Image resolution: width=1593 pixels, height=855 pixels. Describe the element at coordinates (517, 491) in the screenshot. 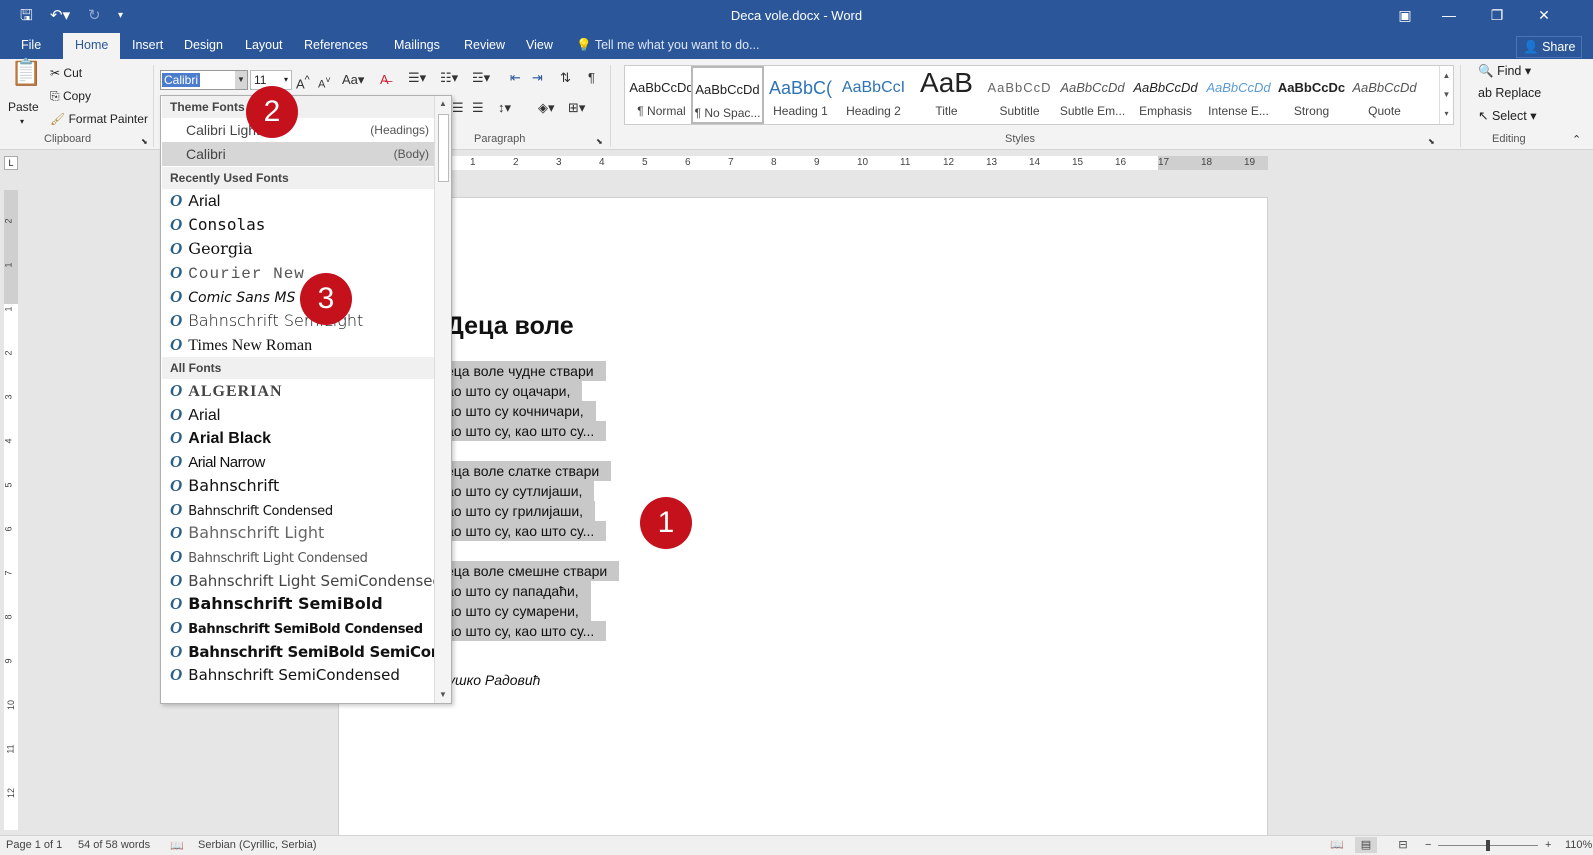

I see `document-line: ао што су сутлијаши,` at that location.